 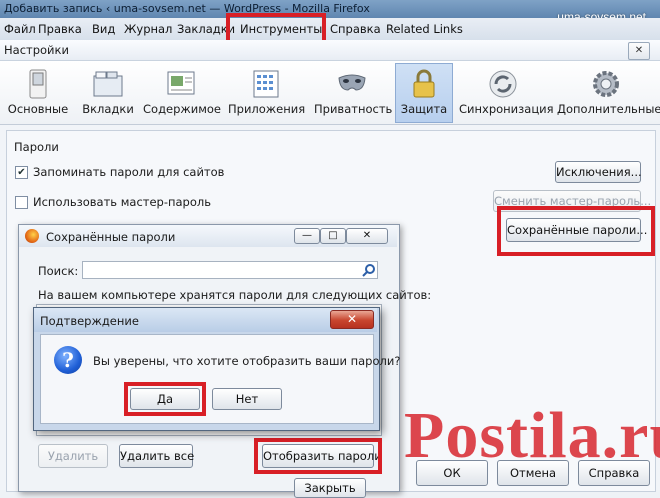 What do you see at coordinates (424, 29) in the screenshot?
I see `menu-related-links: Related Links` at bounding box center [424, 29].